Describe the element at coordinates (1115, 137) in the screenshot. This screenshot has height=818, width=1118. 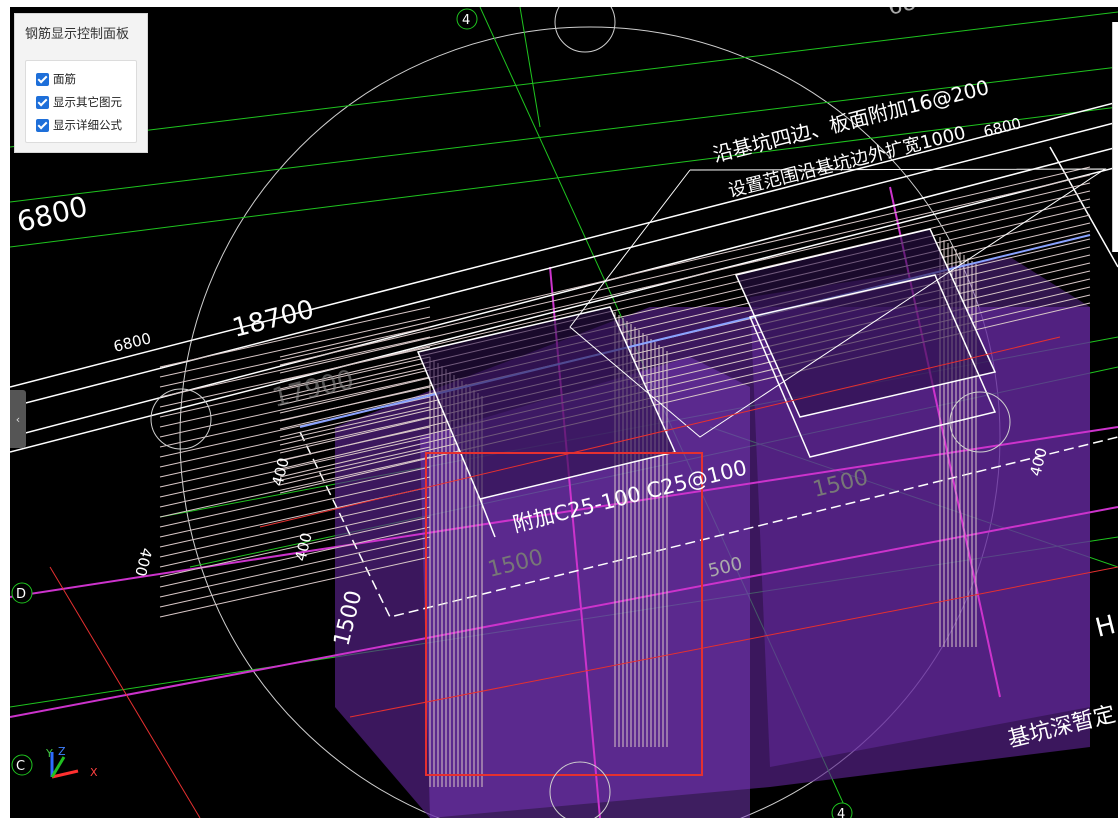
I see `right-side-panel` at that location.